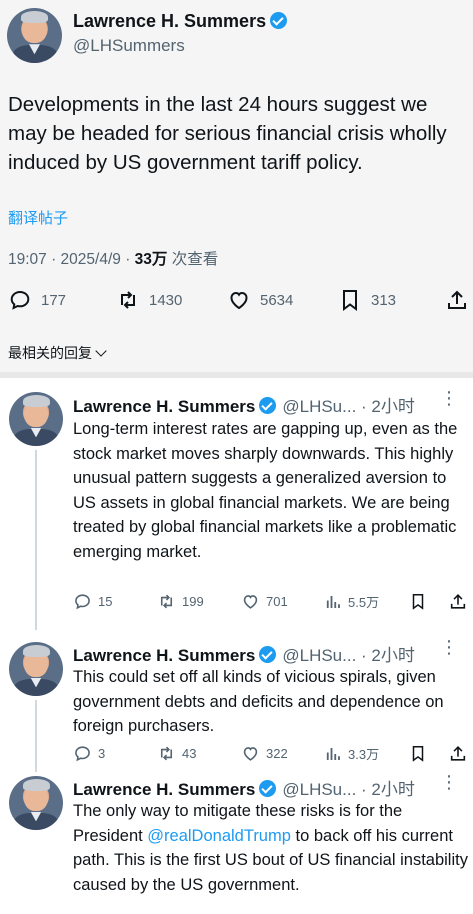 This screenshot has width=473, height=914. What do you see at coordinates (367, 300) in the screenshot?
I see `bookmark-button: 313` at bounding box center [367, 300].